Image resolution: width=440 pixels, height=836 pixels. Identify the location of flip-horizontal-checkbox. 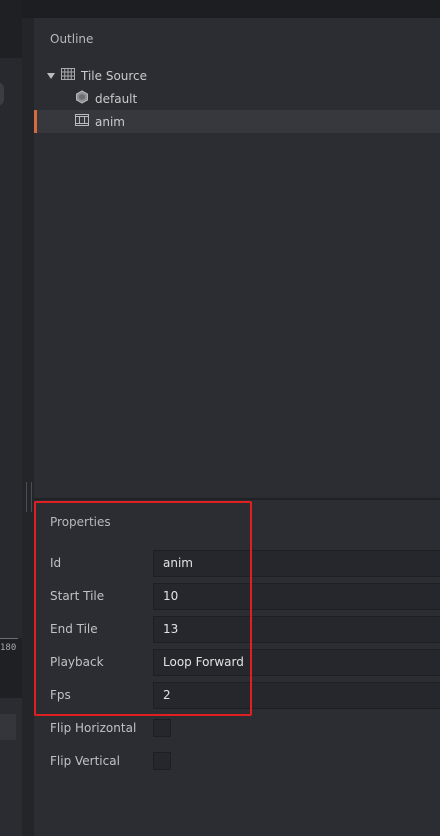
(162, 728).